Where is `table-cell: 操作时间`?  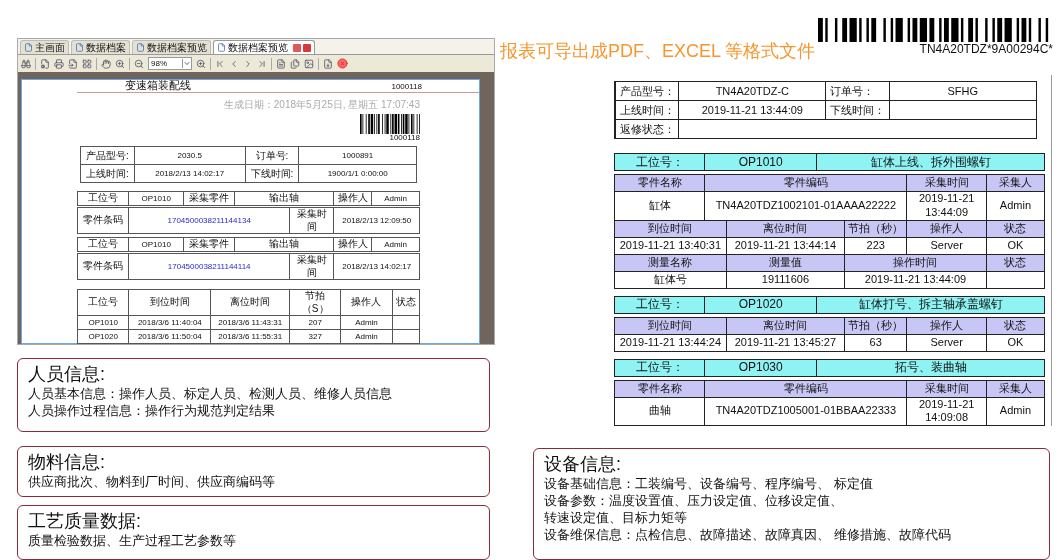 table-cell: 操作时间 is located at coordinates (916, 262).